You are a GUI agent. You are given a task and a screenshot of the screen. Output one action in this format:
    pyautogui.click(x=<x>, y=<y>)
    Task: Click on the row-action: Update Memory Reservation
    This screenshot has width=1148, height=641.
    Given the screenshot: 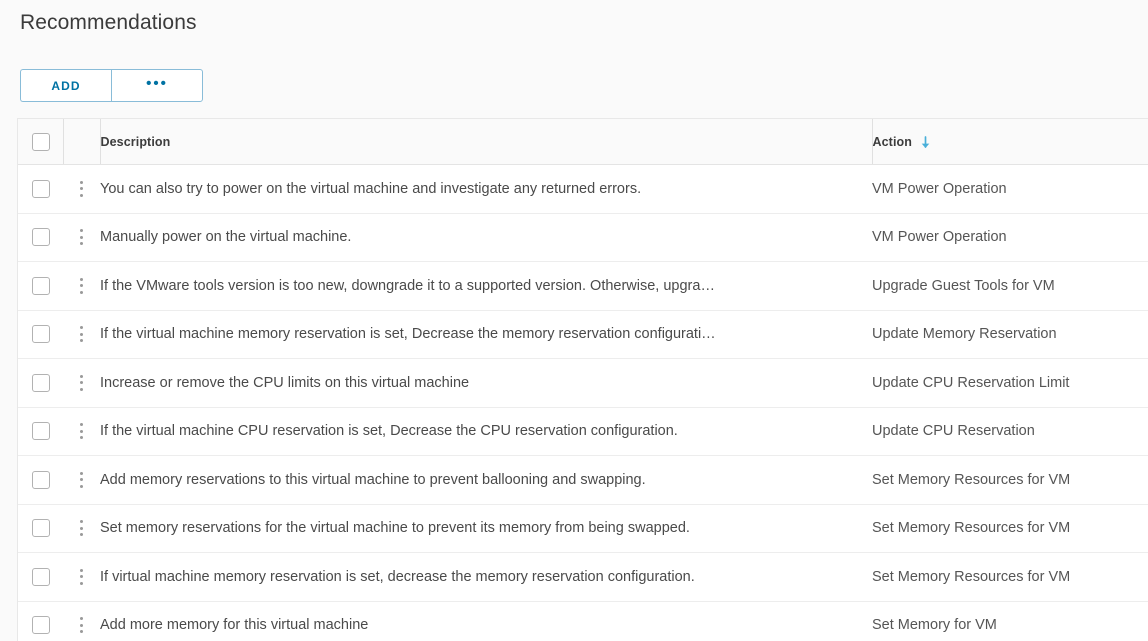 What is the action you would take?
    pyautogui.click(x=1010, y=334)
    